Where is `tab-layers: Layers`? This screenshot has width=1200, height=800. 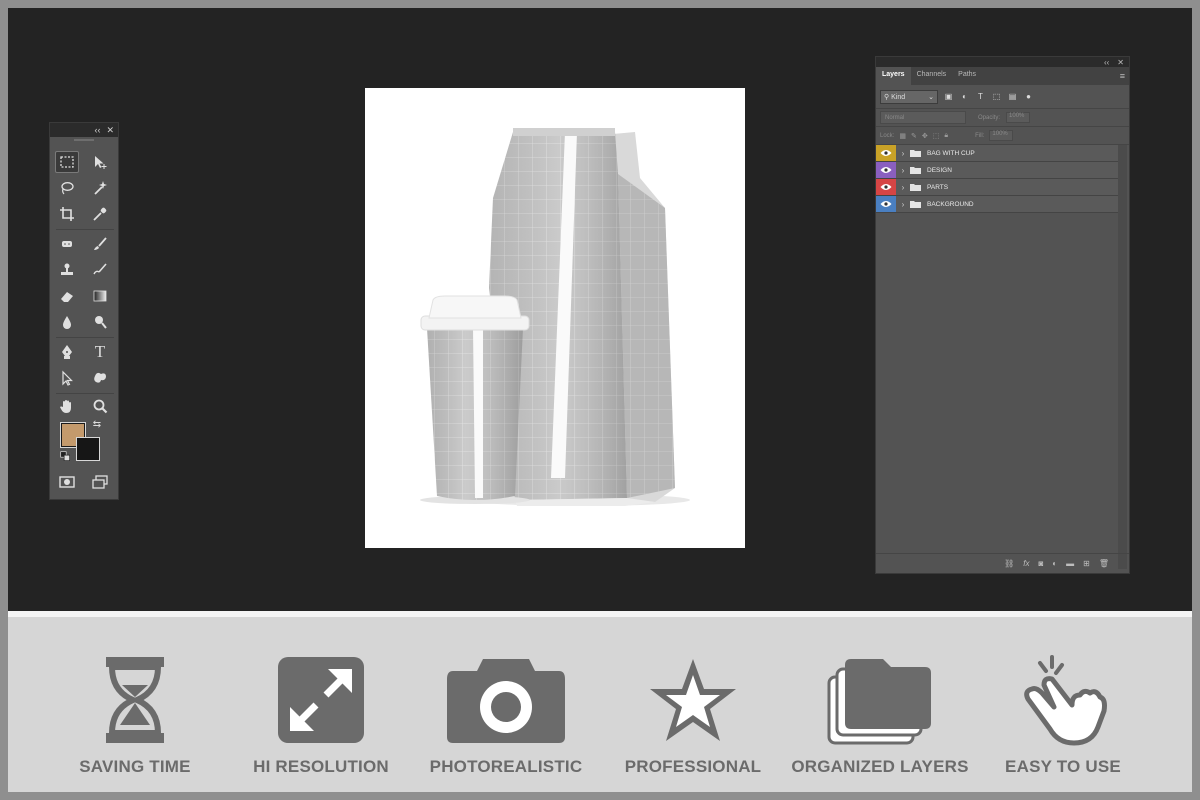 tab-layers: Layers is located at coordinates (893, 76).